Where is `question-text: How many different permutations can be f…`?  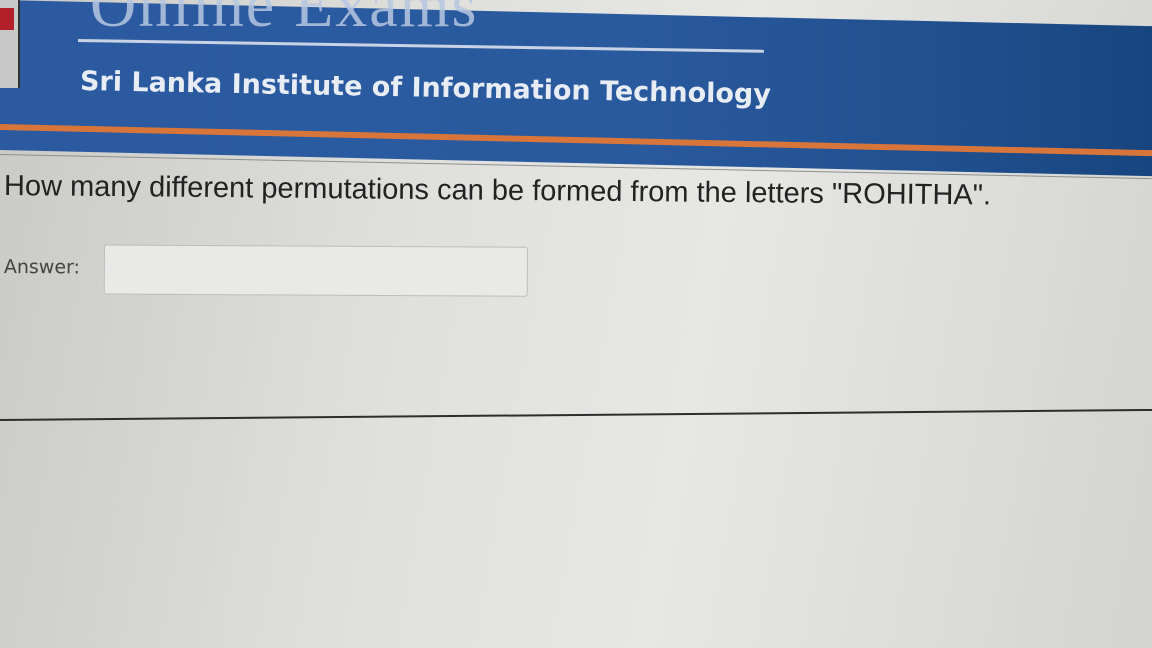 question-text: How many different permutations can be f… is located at coordinates (497, 191).